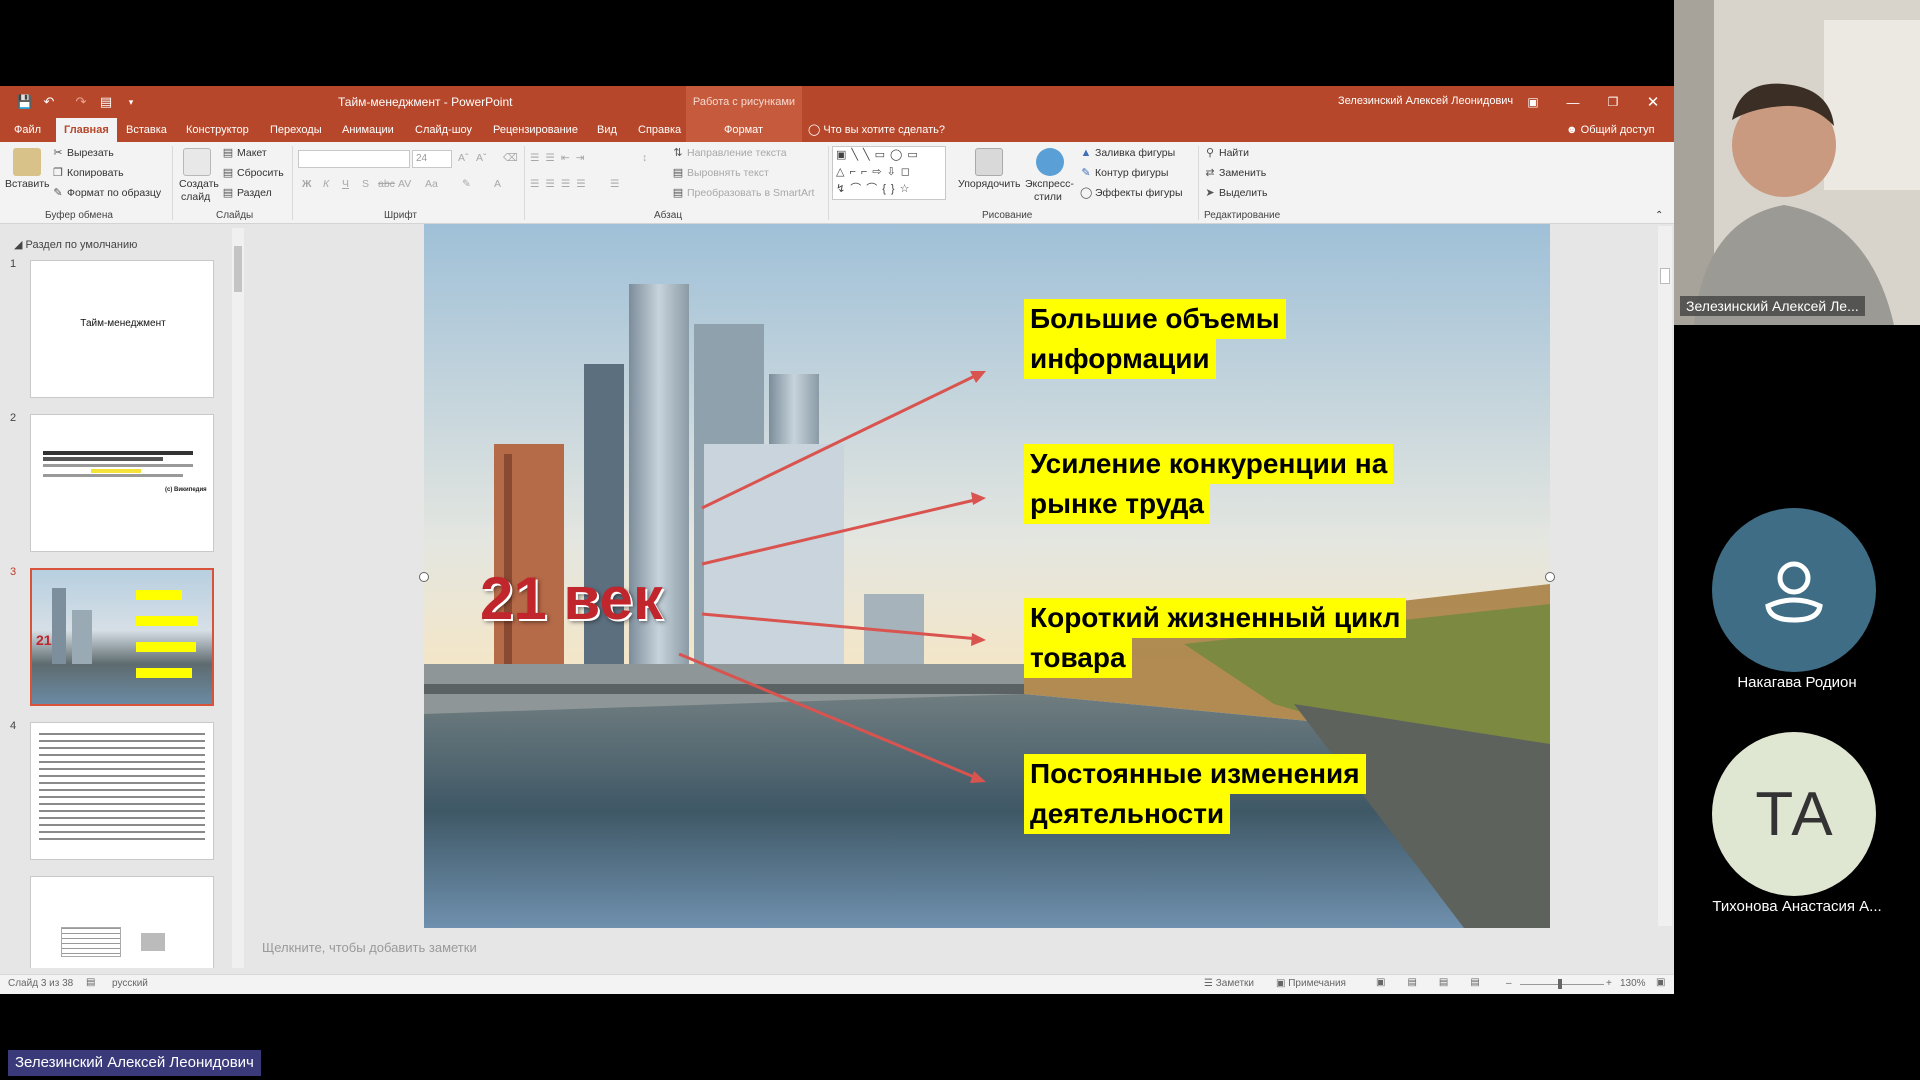  Describe the element at coordinates (560, 158) in the screenshot. I see `list-icons: ☰☰⇤⇥` at that location.